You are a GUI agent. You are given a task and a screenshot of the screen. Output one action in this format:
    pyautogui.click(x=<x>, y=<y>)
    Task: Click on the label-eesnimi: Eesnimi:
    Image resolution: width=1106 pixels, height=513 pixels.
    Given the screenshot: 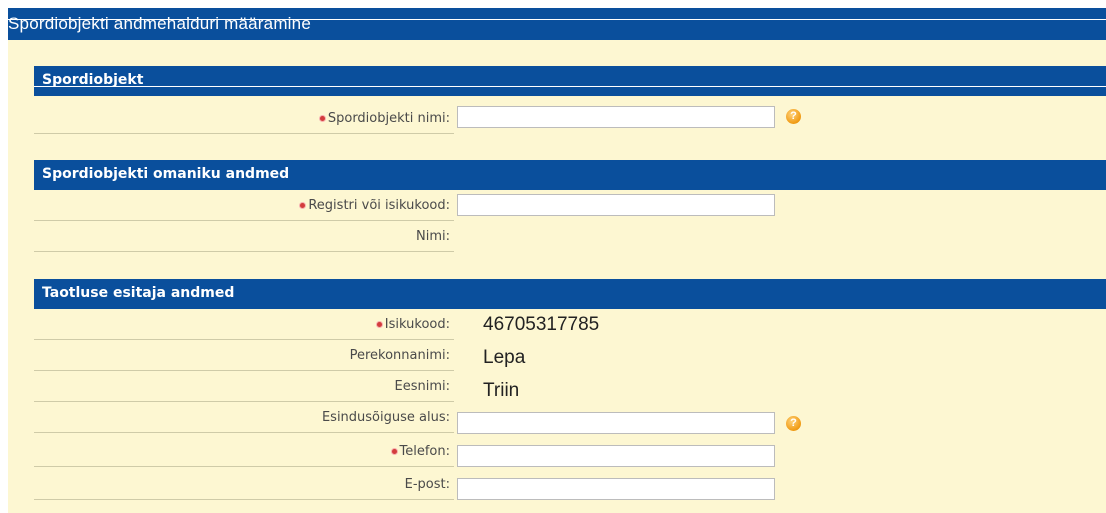 What is the action you would take?
    pyautogui.click(x=422, y=386)
    